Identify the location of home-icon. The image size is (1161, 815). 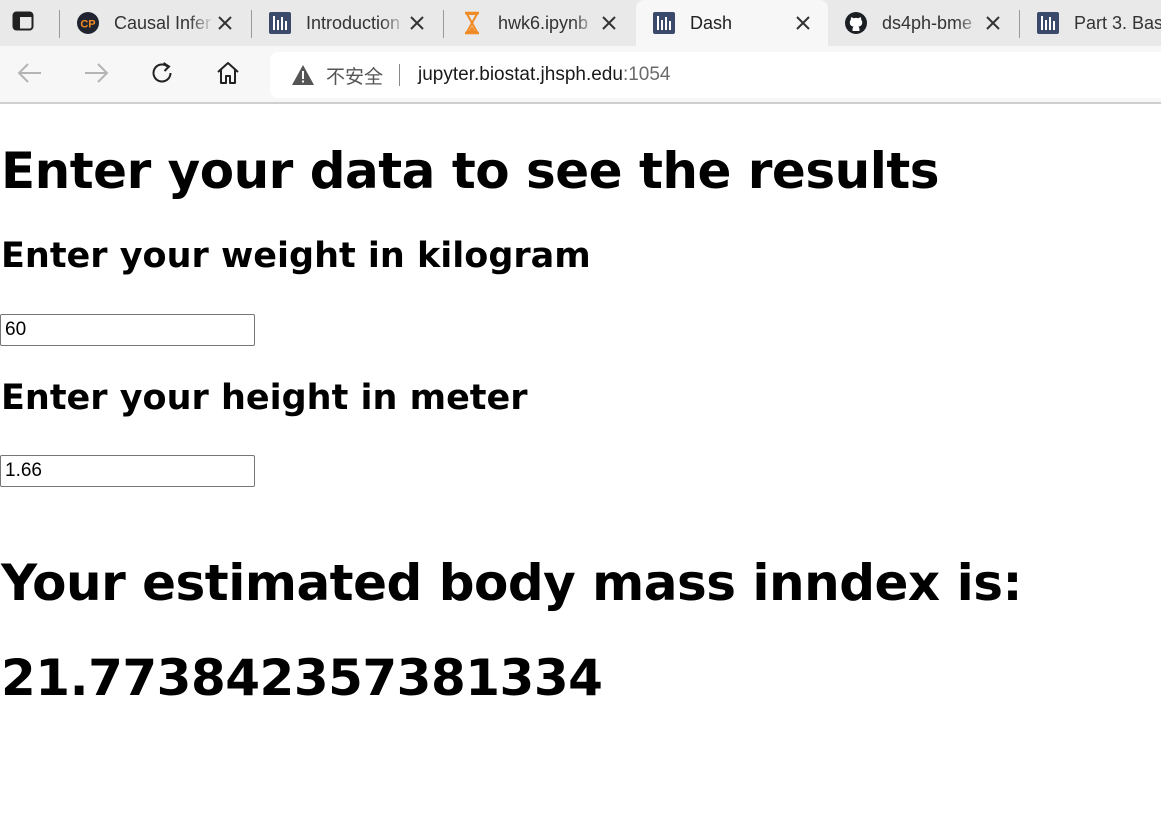
(228, 75).